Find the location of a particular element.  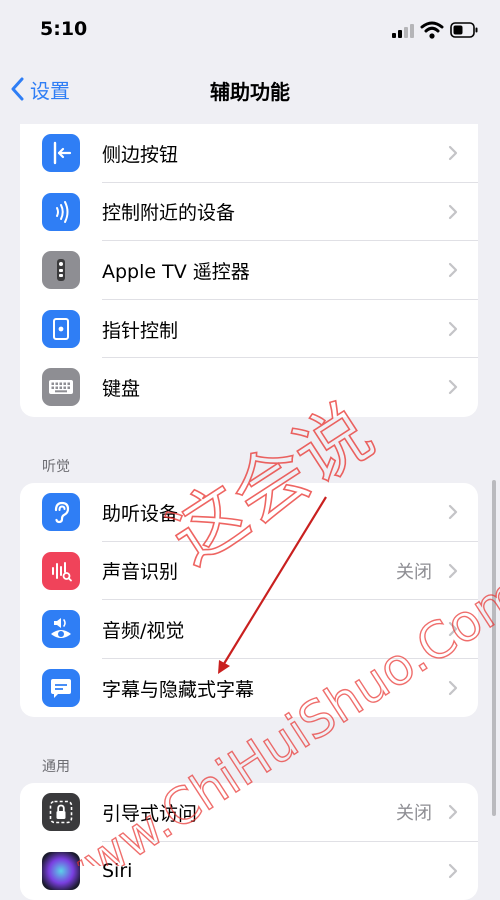

page-title: 辅助功能 is located at coordinates (250, 92).